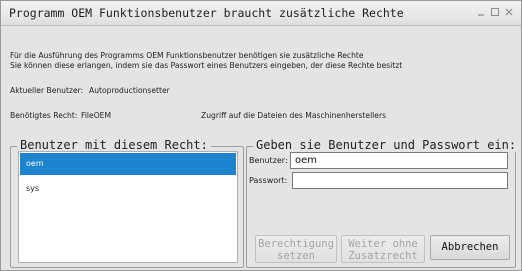 The height and width of the screenshot is (271, 522). I want to click on authorize-button: Berechtigung setzen, so click(296, 249).